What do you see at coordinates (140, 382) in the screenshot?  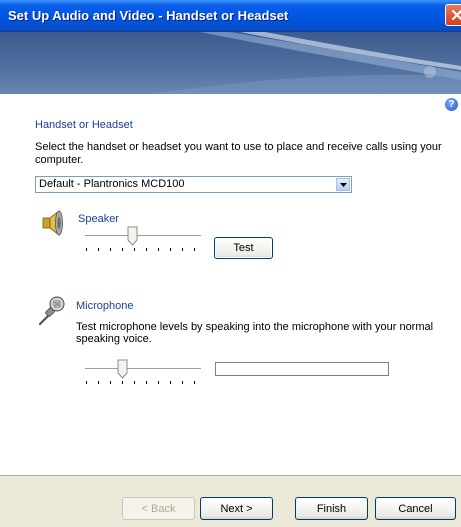 I see `microphone-slider-ticks` at bounding box center [140, 382].